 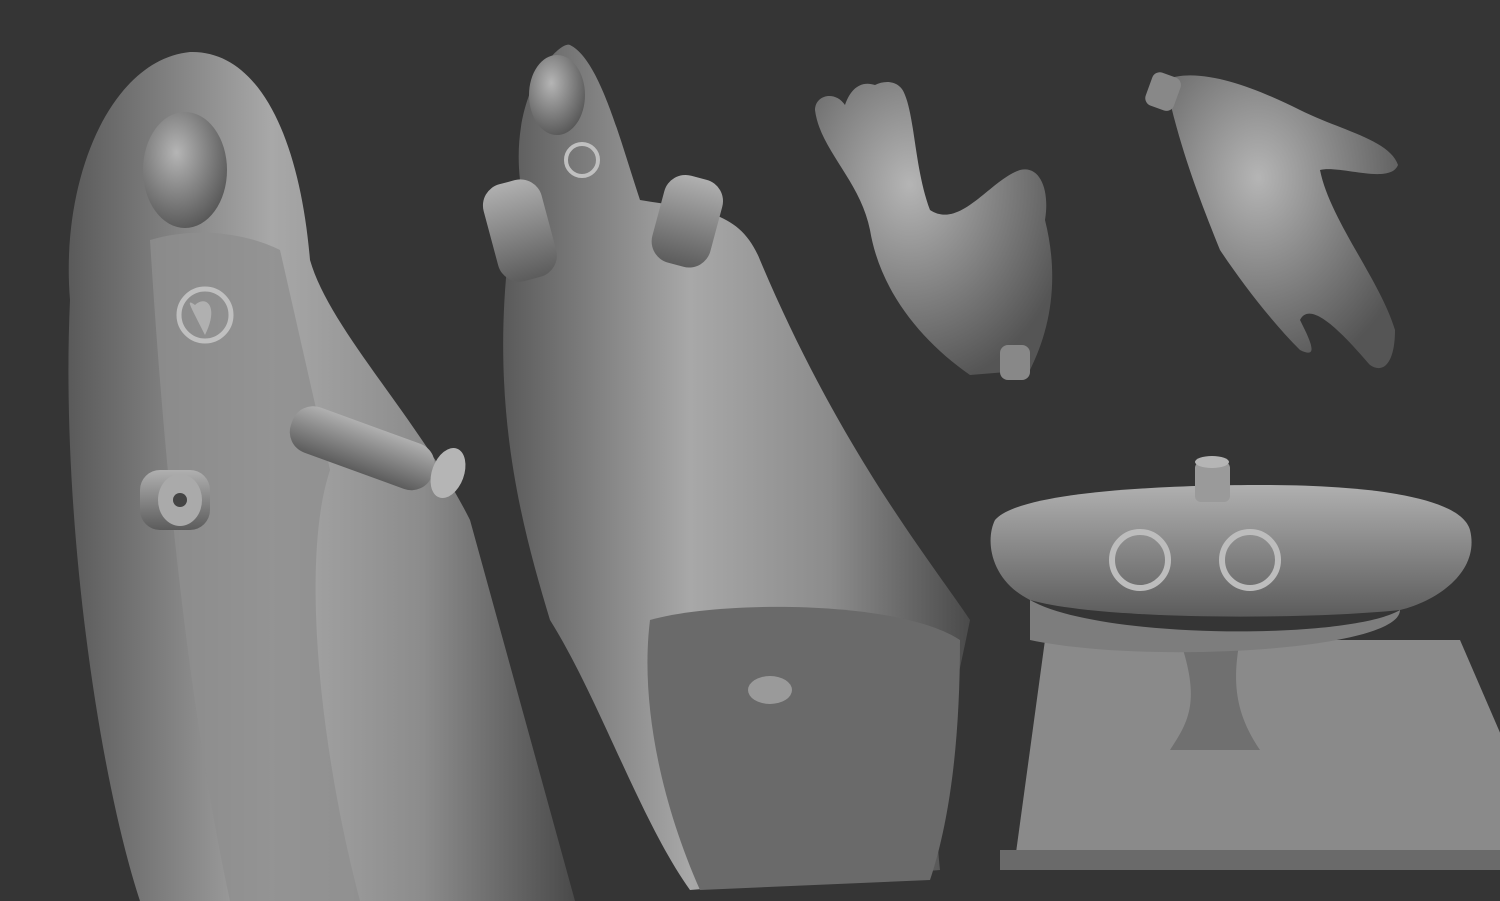 What do you see at coordinates (185, 170) in the screenshot?
I see `statue-face` at bounding box center [185, 170].